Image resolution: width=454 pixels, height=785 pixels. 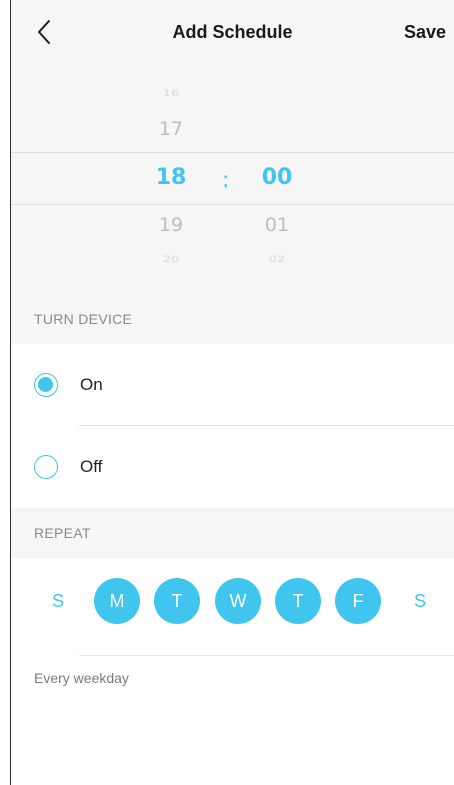 I want to click on hour-selected: 18, so click(x=171, y=177).